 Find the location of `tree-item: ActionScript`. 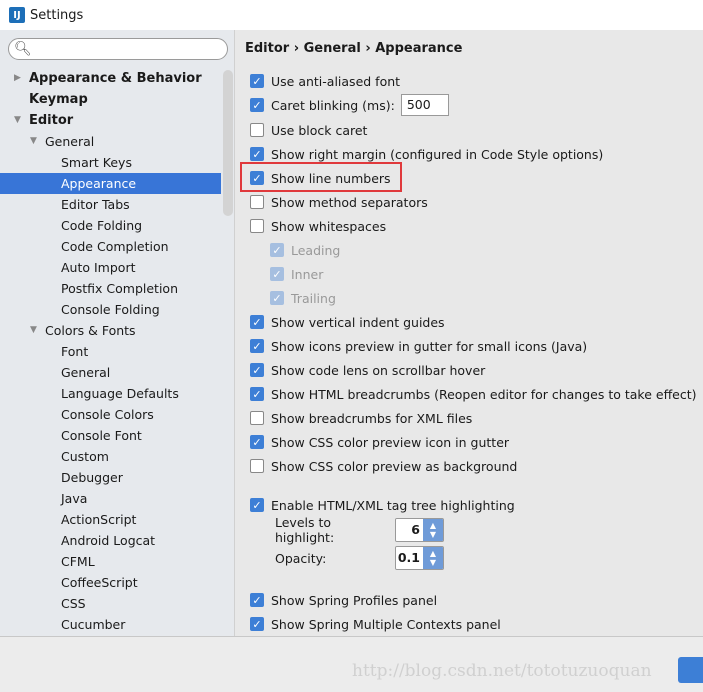

tree-item: ActionScript is located at coordinates (110, 519).